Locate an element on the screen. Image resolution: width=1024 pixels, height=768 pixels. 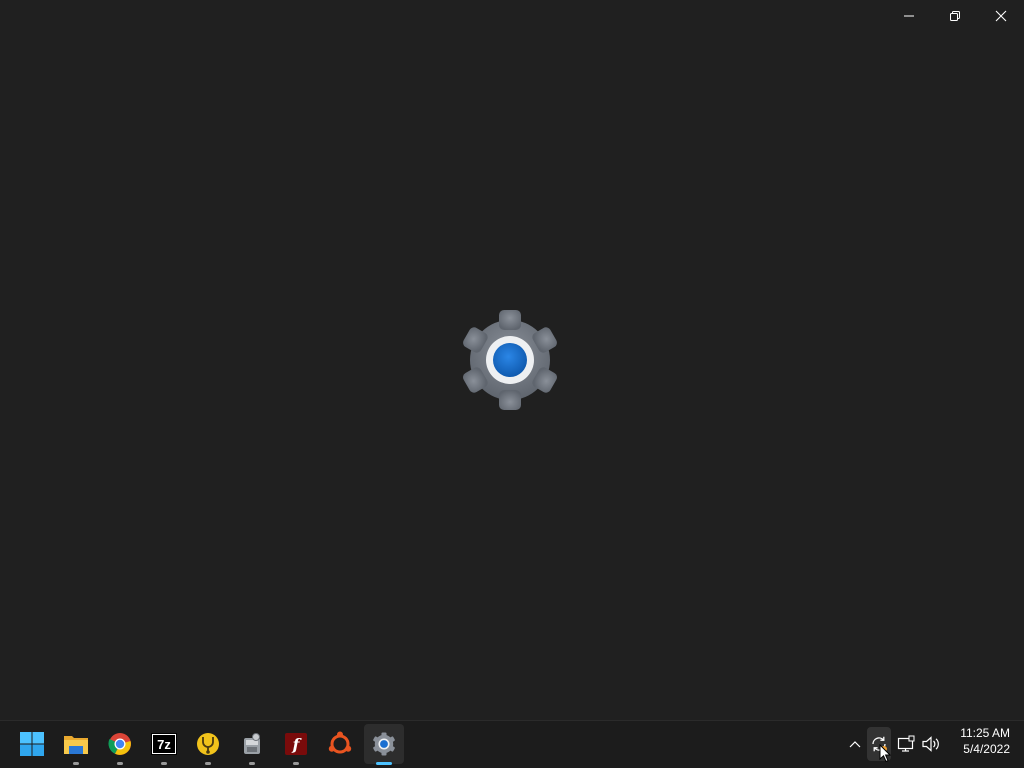
chevron-up-icon is located at coordinates (855, 744).